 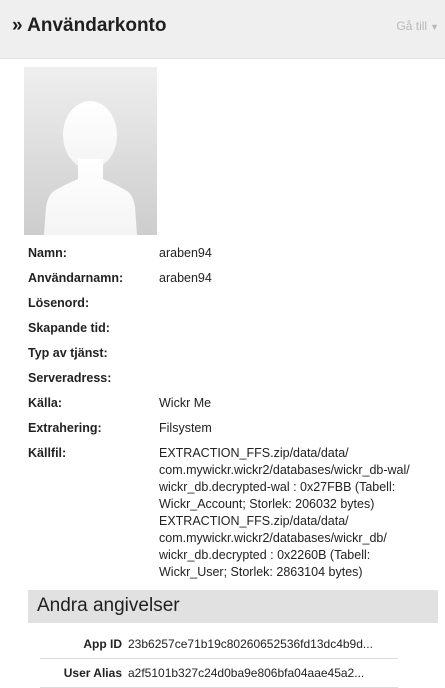 I want to click on field-password: Lösenord:, so click(x=233, y=307).